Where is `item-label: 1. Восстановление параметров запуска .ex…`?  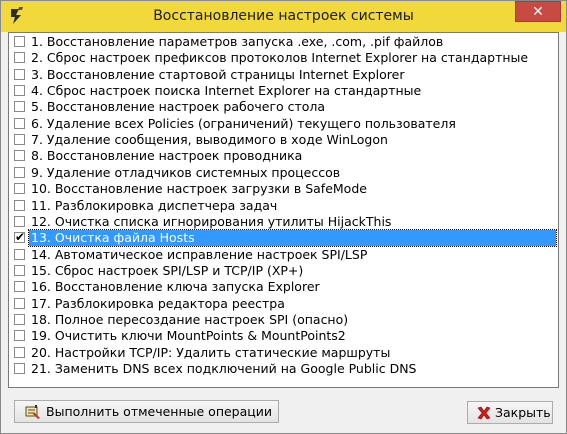 item-label: 1. Восстановление параметров запуска .ex… is located at coordinates (237, 41).